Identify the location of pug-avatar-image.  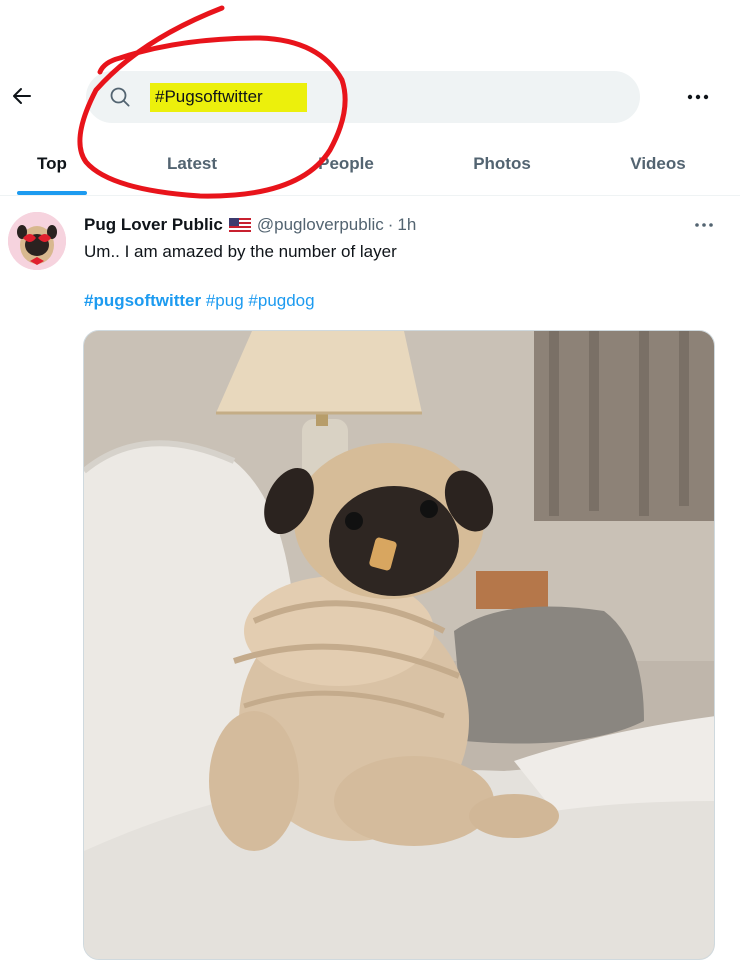
(37, 241).